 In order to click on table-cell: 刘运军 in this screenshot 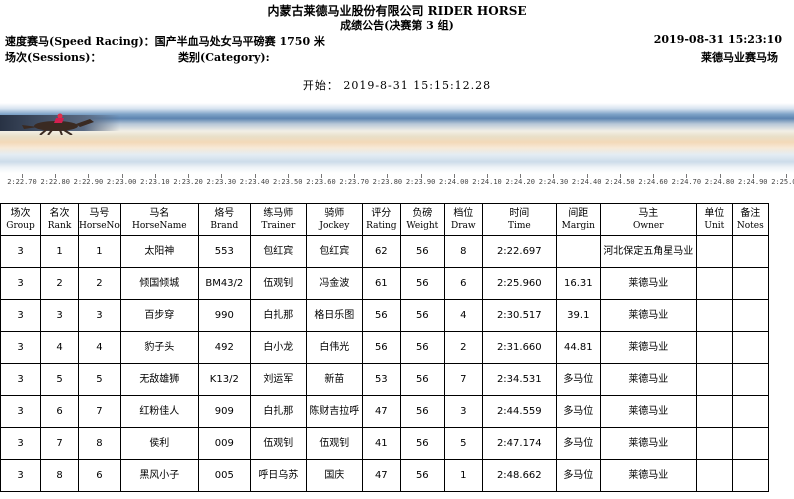, I will do `click(278, 379)`.